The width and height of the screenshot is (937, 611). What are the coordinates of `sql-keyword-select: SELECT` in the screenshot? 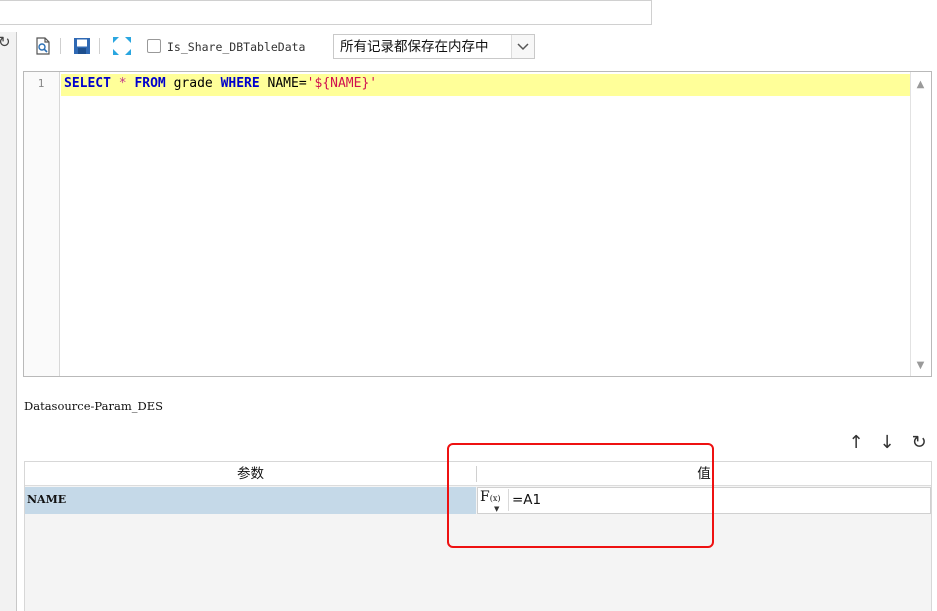 It's located at (87, 83).